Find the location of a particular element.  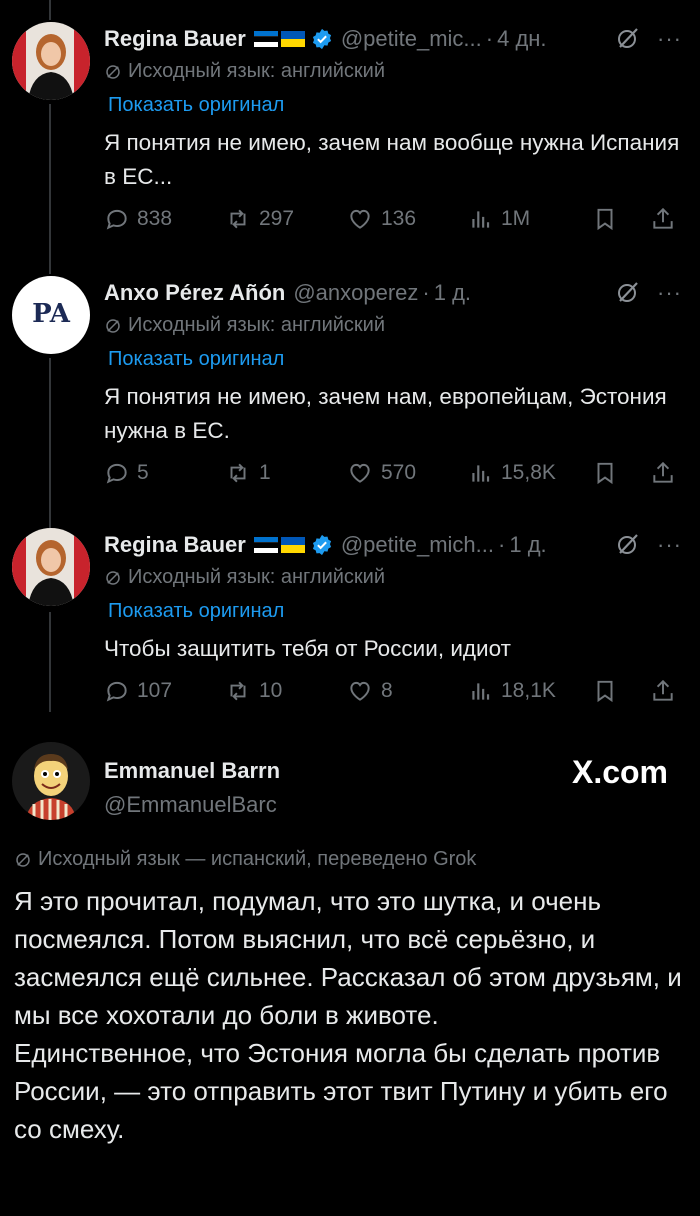

reply-button: 5 is located at coordinates (126, 473).